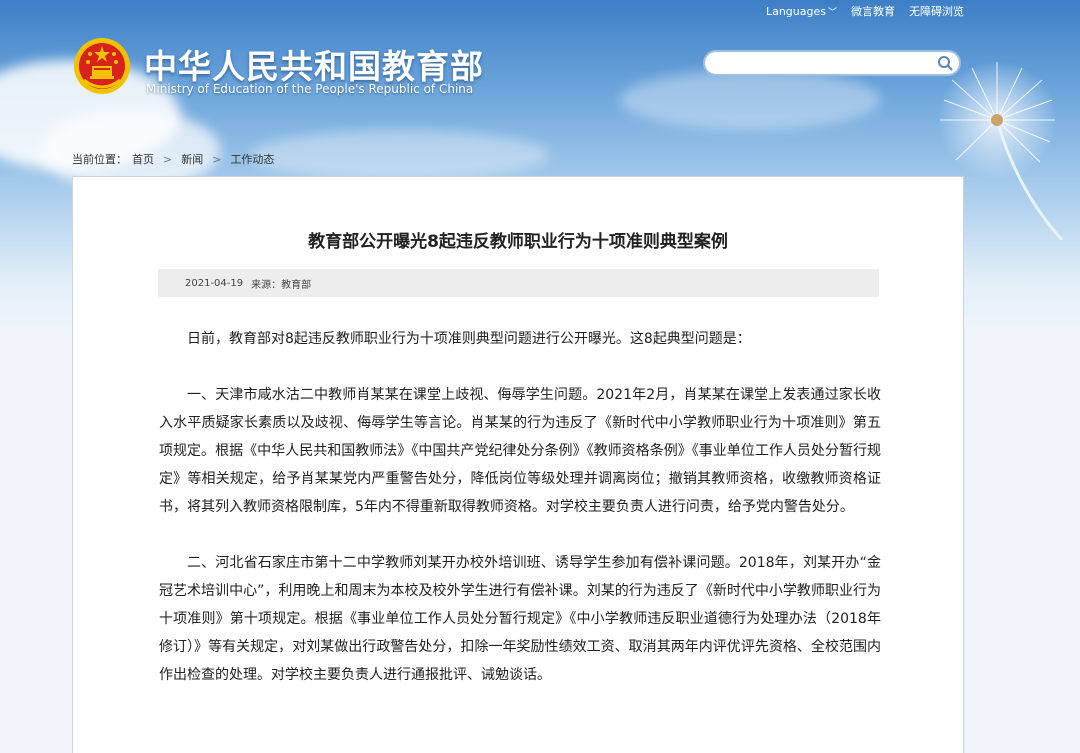 Image resolution: width=1080 pixels, height=753 pixels. Describe the element at coordinates (99, 159) in the screenshot. I see `breadcrumb-prefix: 当前位置：` at that location.